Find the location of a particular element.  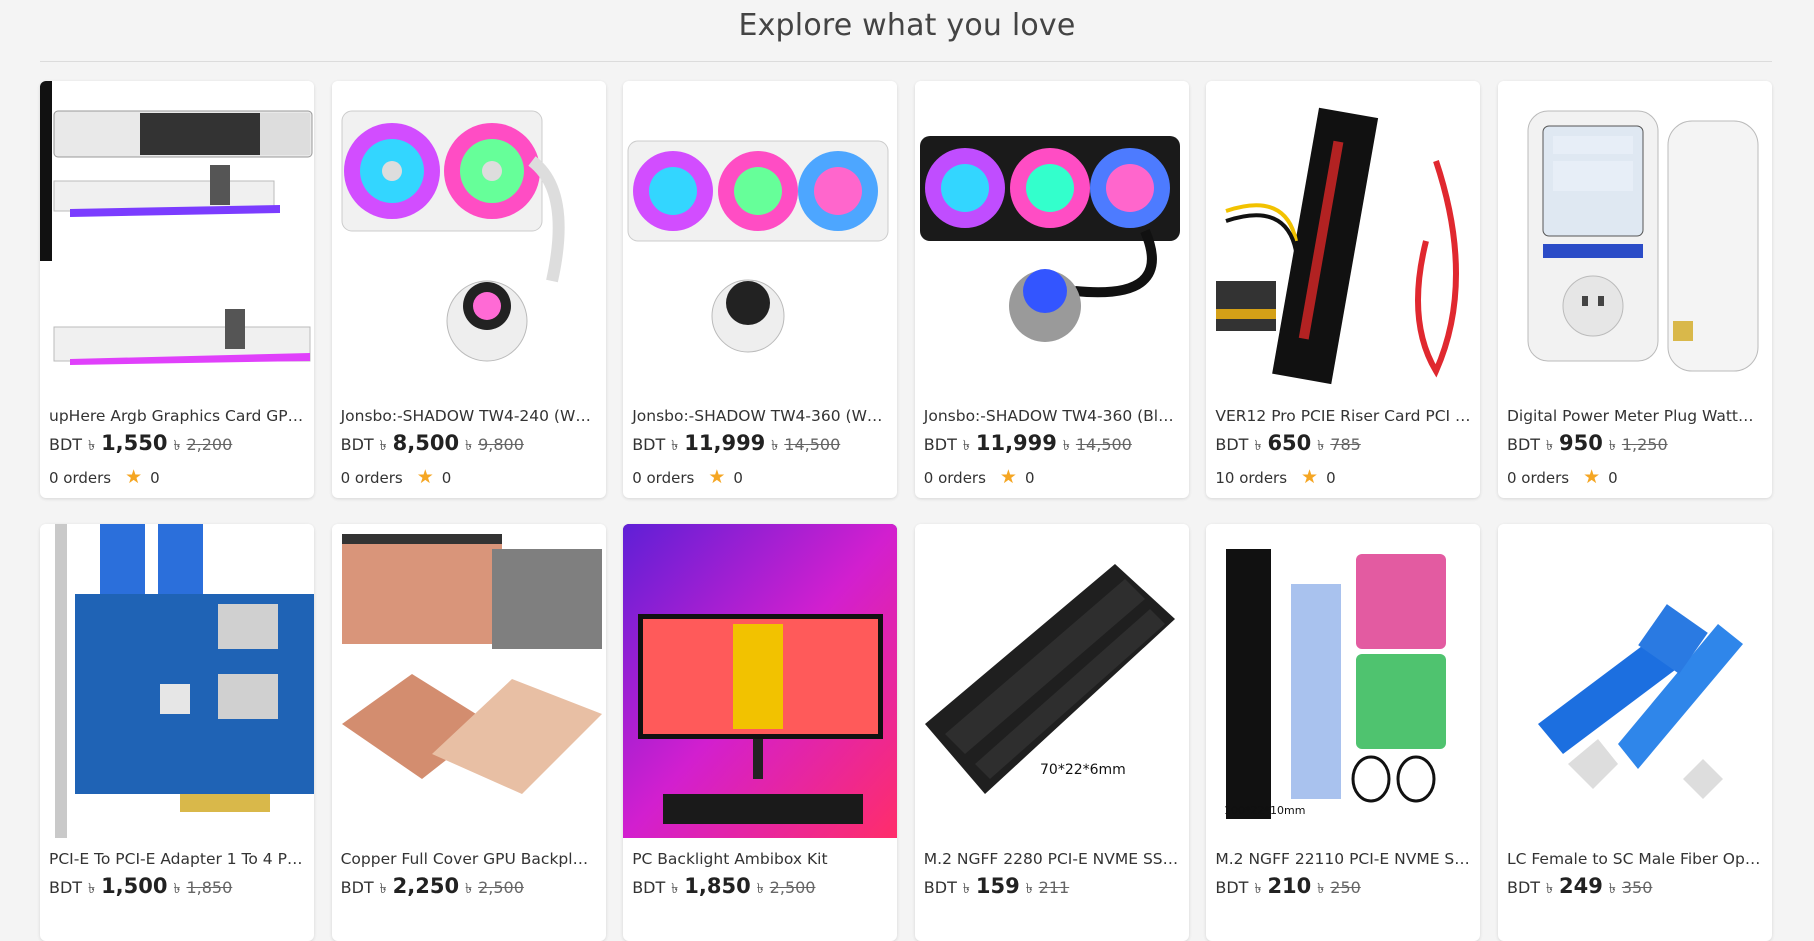

price-row: BDT ৳ 8,500 ৳ 9,800 is located at coordinates (469, 441).